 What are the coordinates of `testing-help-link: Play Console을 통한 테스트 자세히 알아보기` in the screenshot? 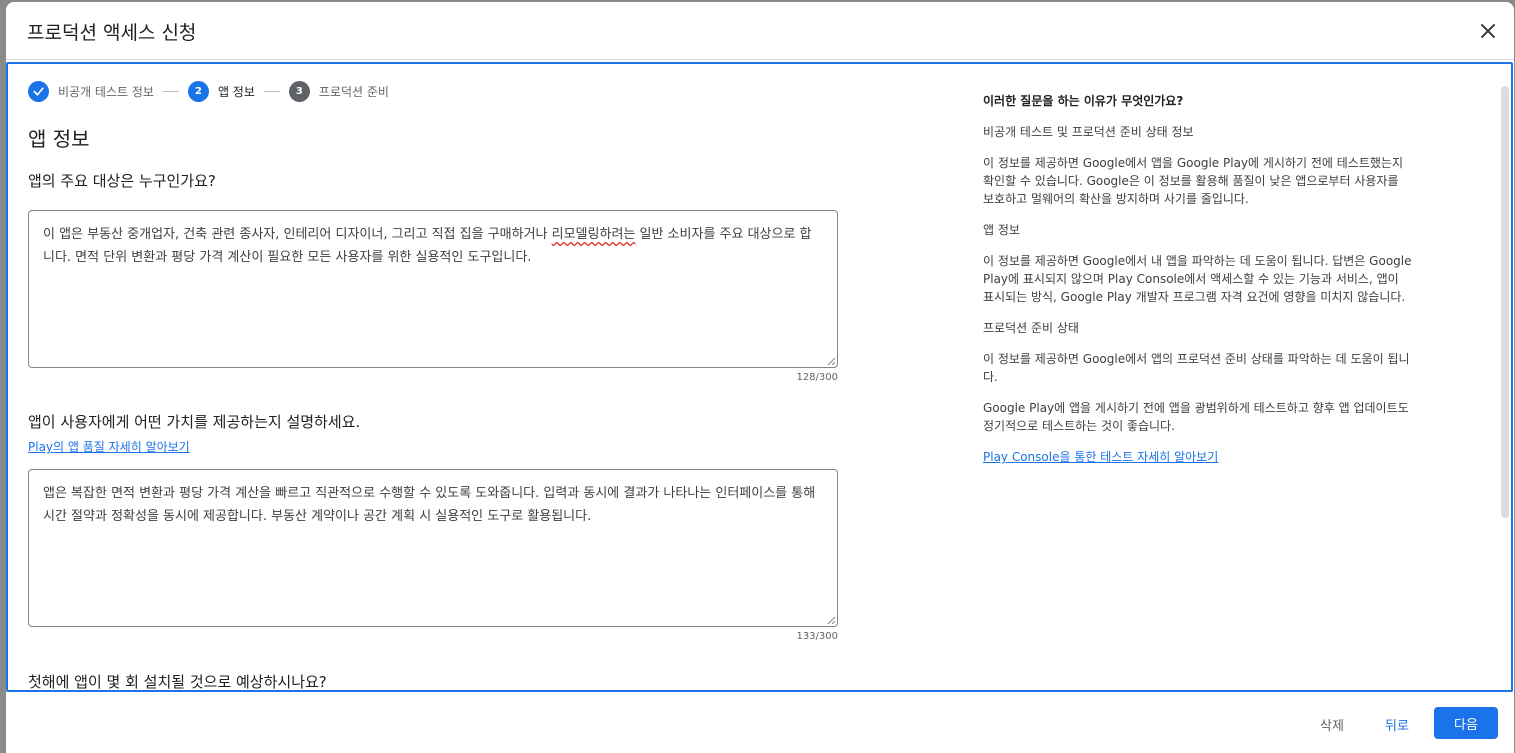 It's located at (1198, 457).